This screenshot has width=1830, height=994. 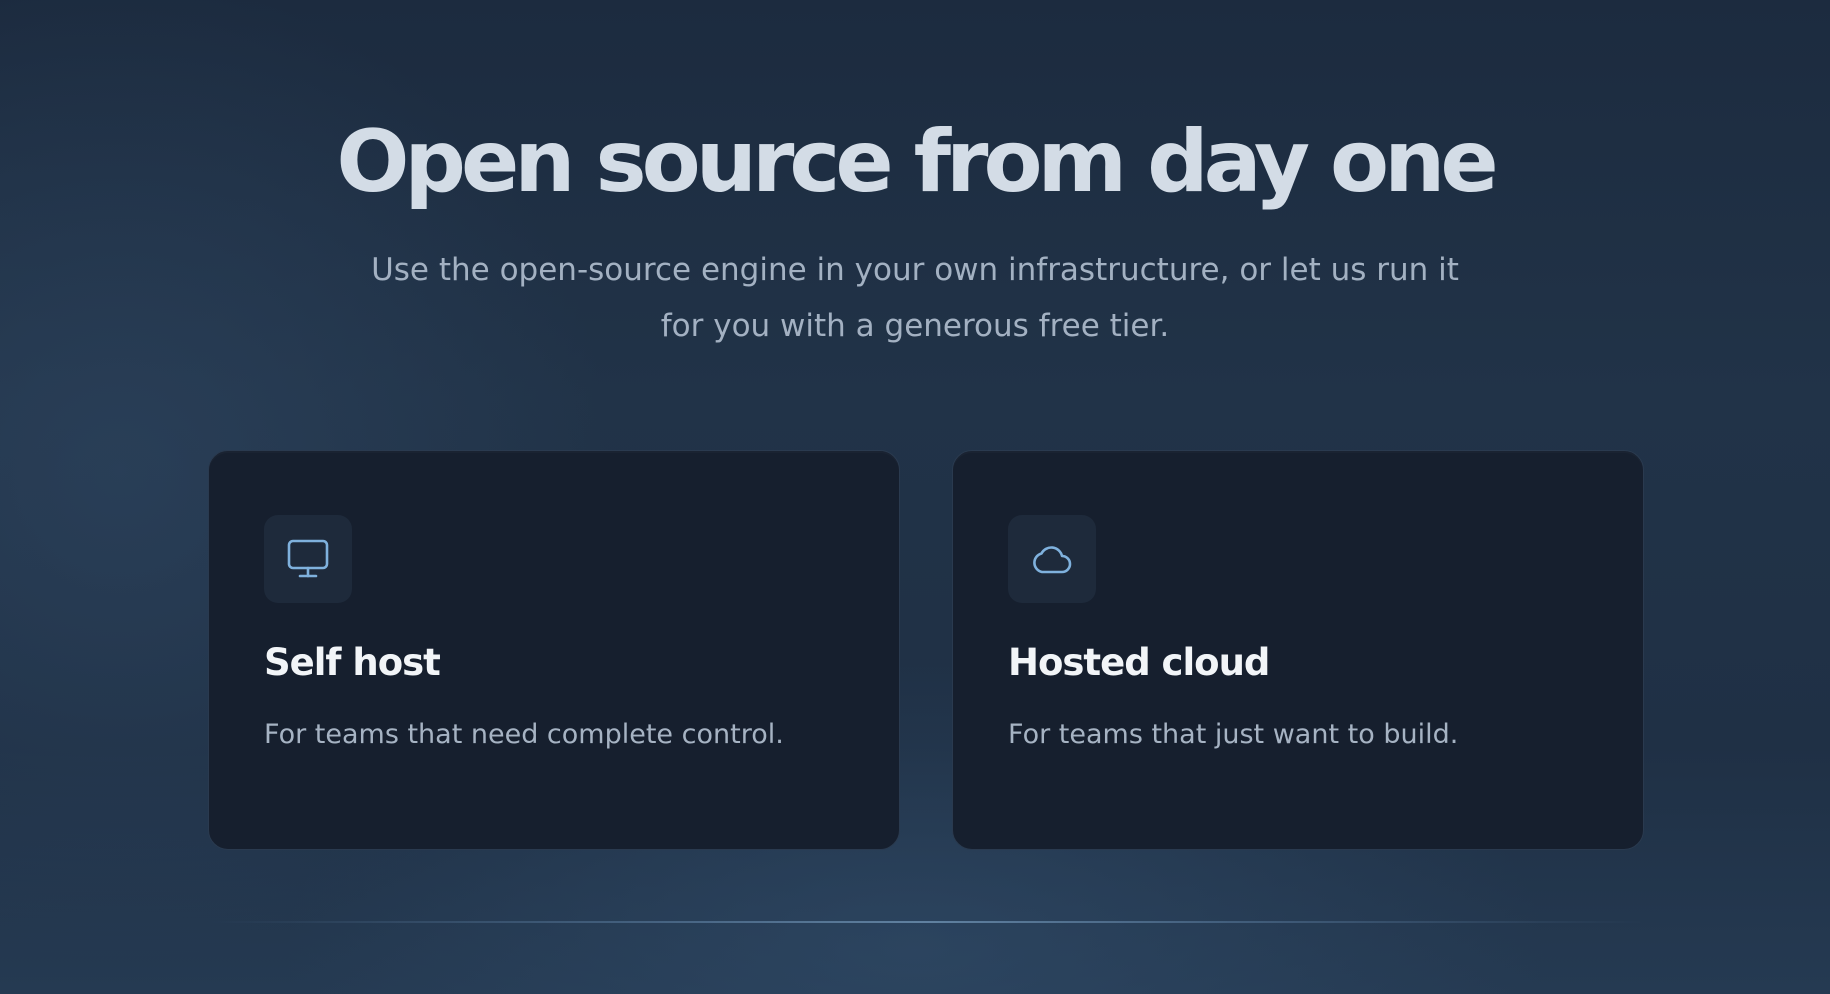 I want to click on page-title: Open source from day one, so click(x=917, y=162).